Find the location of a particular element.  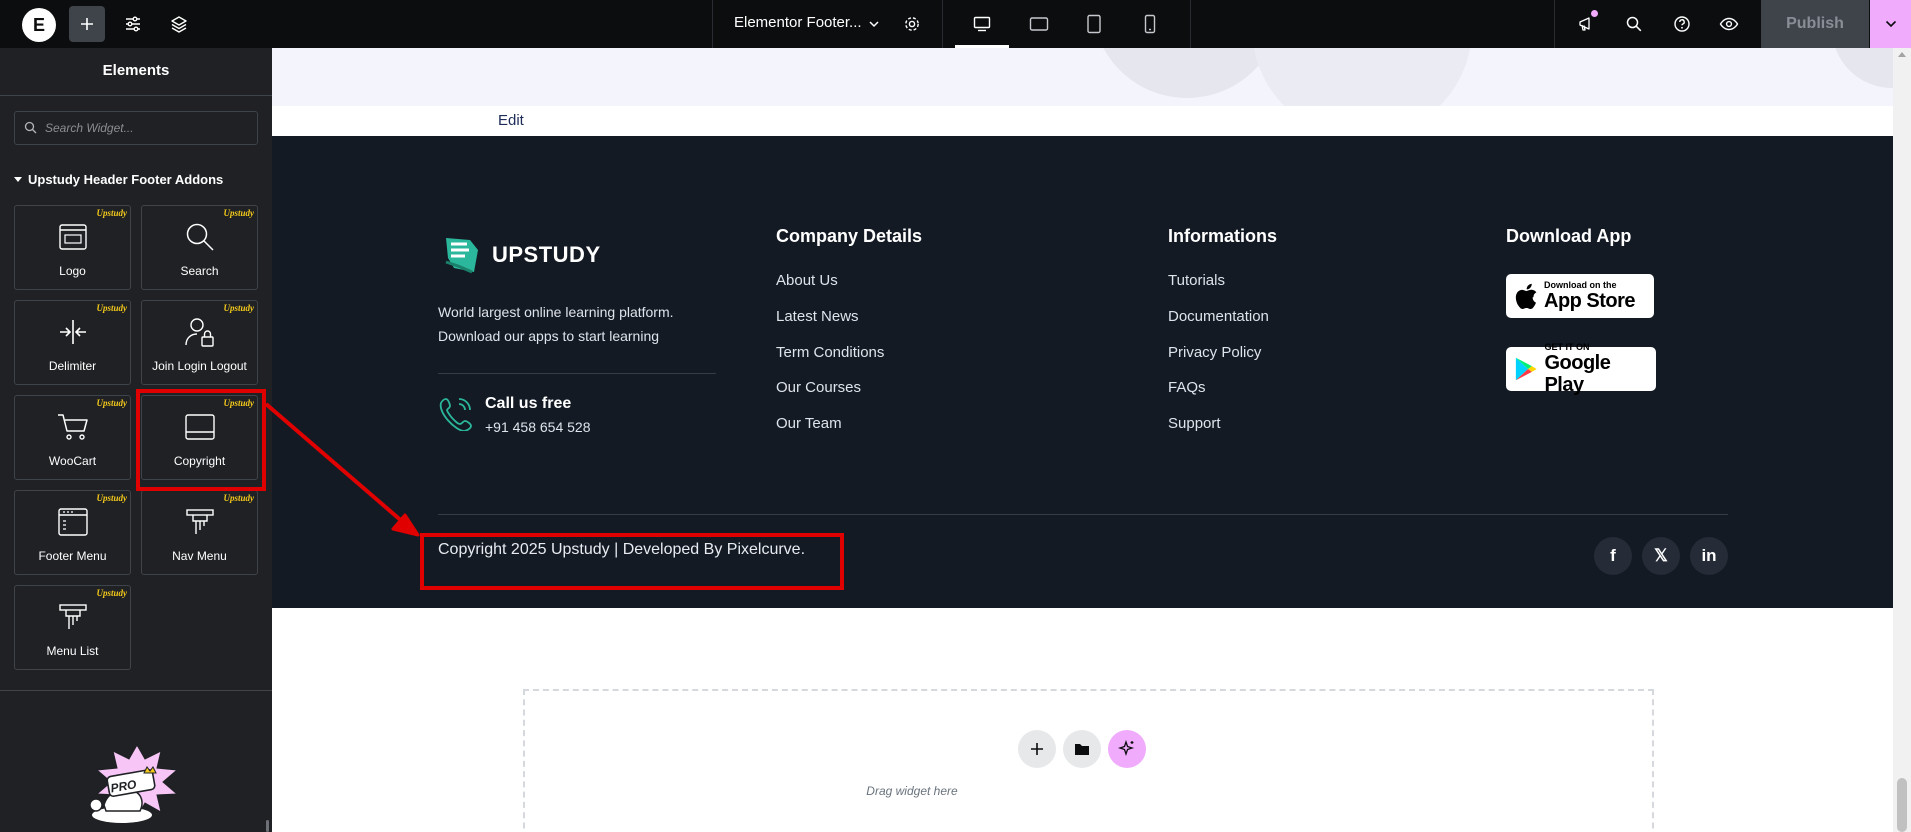

widget-nav-menu: Upstudy Nav Menu is located at coordinates (199, 532).